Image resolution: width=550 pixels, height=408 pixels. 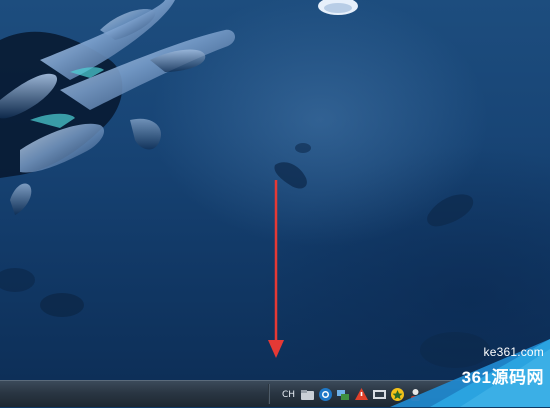 What do you see at coordinates (269, 394) in the screenshot?
I see `tray-separator` at bounding box center [269, 394].